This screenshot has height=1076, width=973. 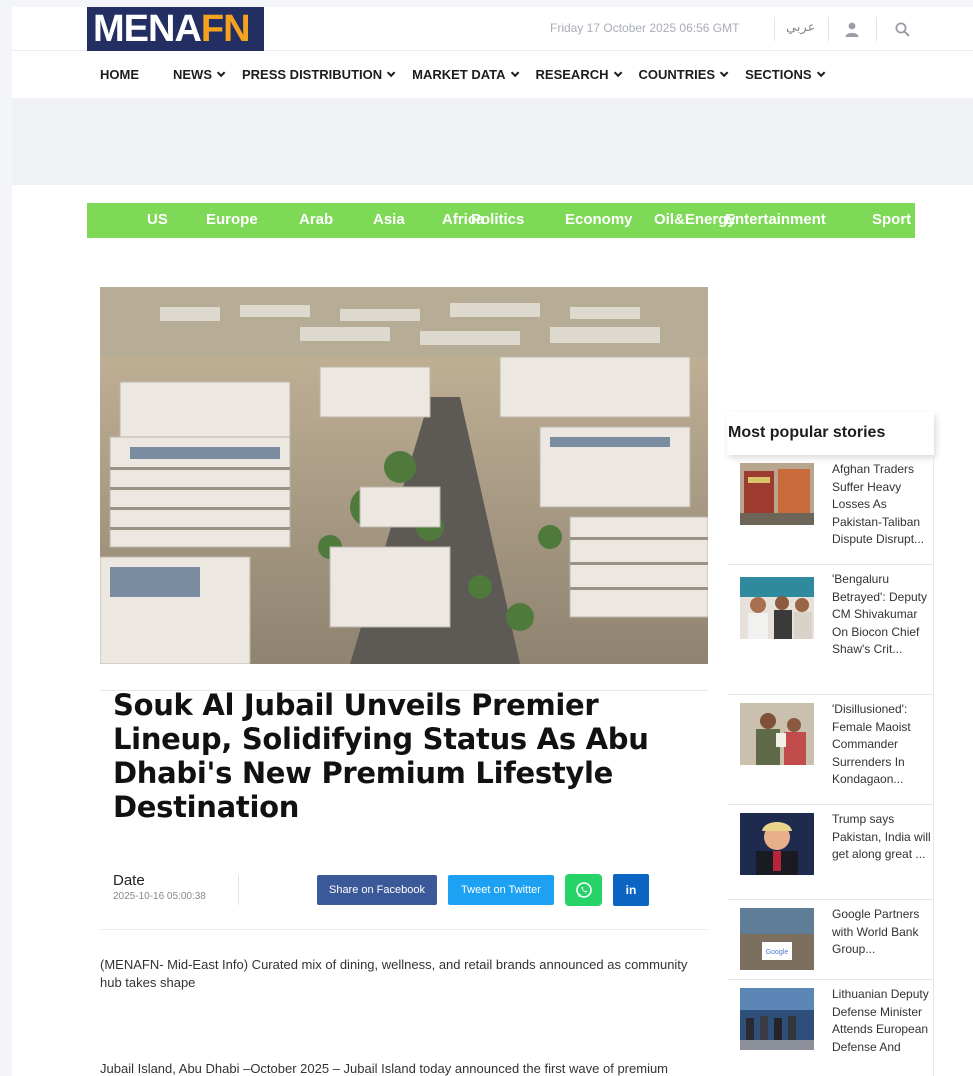 What do you see at coordinates (316, 219) in the screenshot?
I see `category-arab: Arab` at bounding box center [316, 219].